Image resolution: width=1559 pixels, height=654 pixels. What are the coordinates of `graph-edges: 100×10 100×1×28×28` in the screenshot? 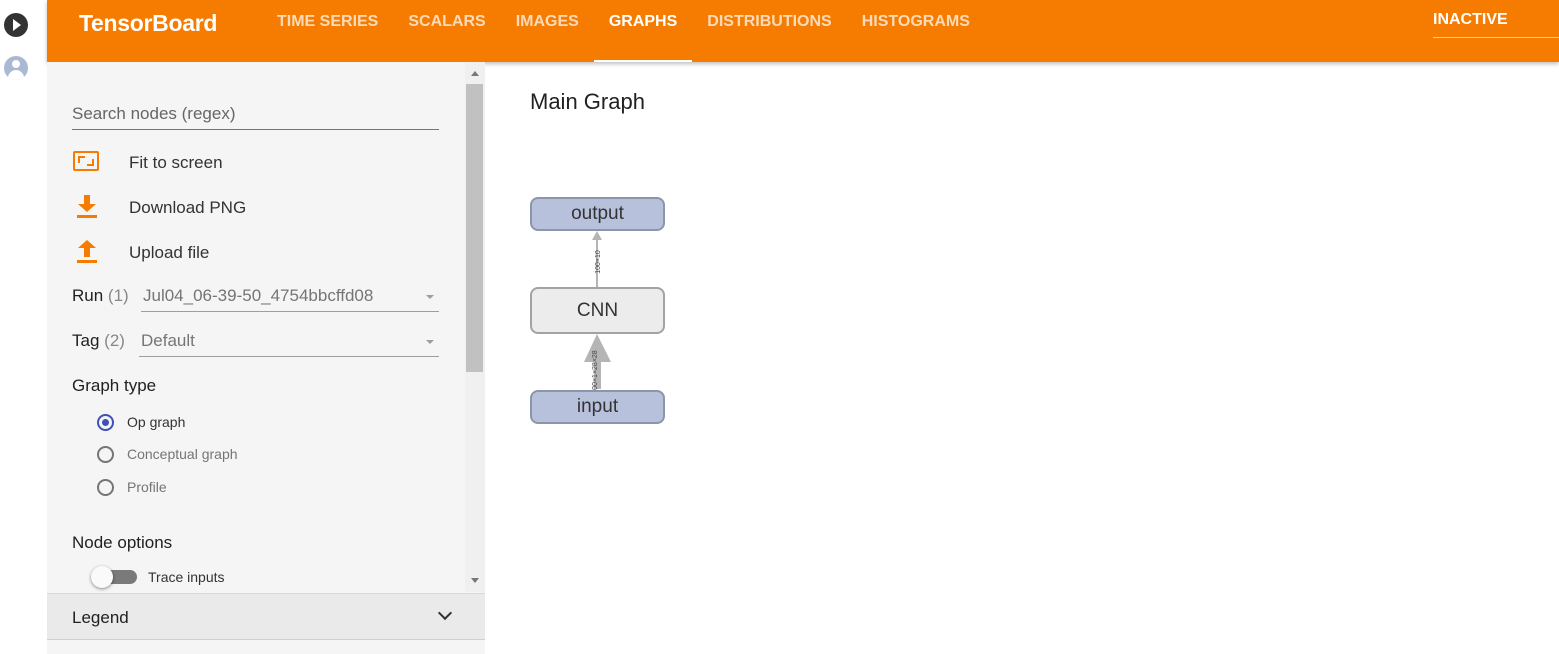 It's located at (597, 312).